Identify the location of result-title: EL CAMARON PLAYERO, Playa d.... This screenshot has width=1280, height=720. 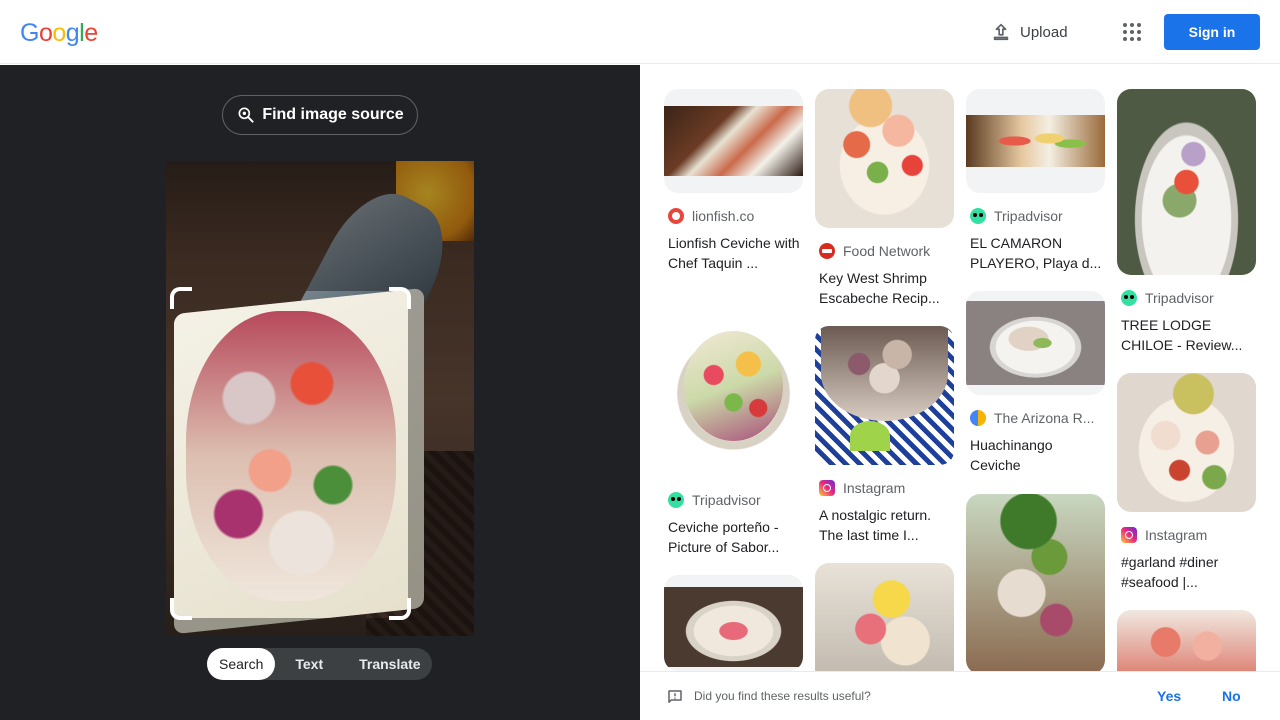
(1035, 253).